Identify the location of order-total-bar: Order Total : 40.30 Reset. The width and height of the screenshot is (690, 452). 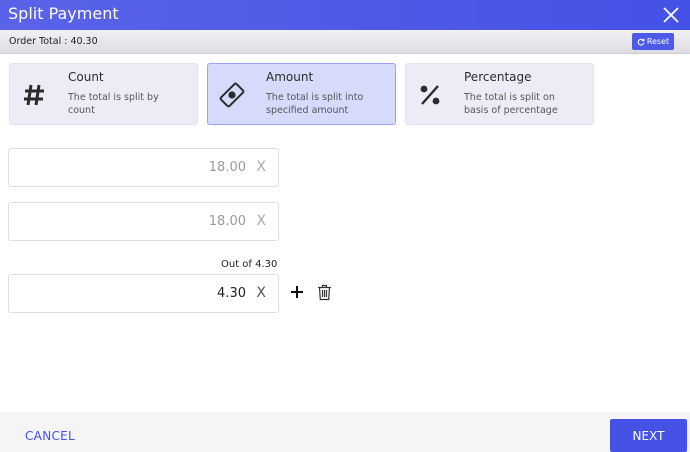
(345, 42).